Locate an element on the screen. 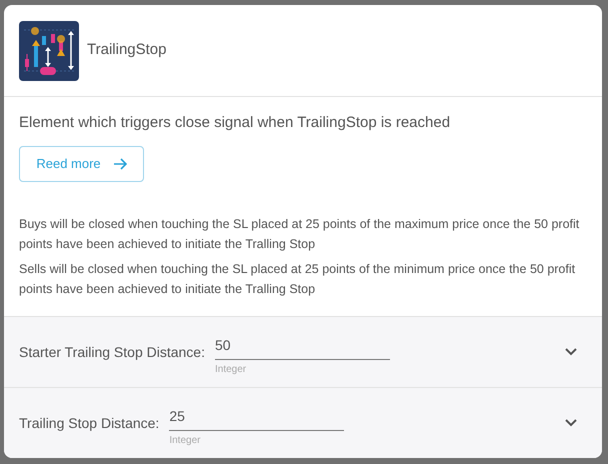 Image resolution: width=608 pixels, height=464 pixels. parameter-input: 25 is located at coordinates (256, 418).